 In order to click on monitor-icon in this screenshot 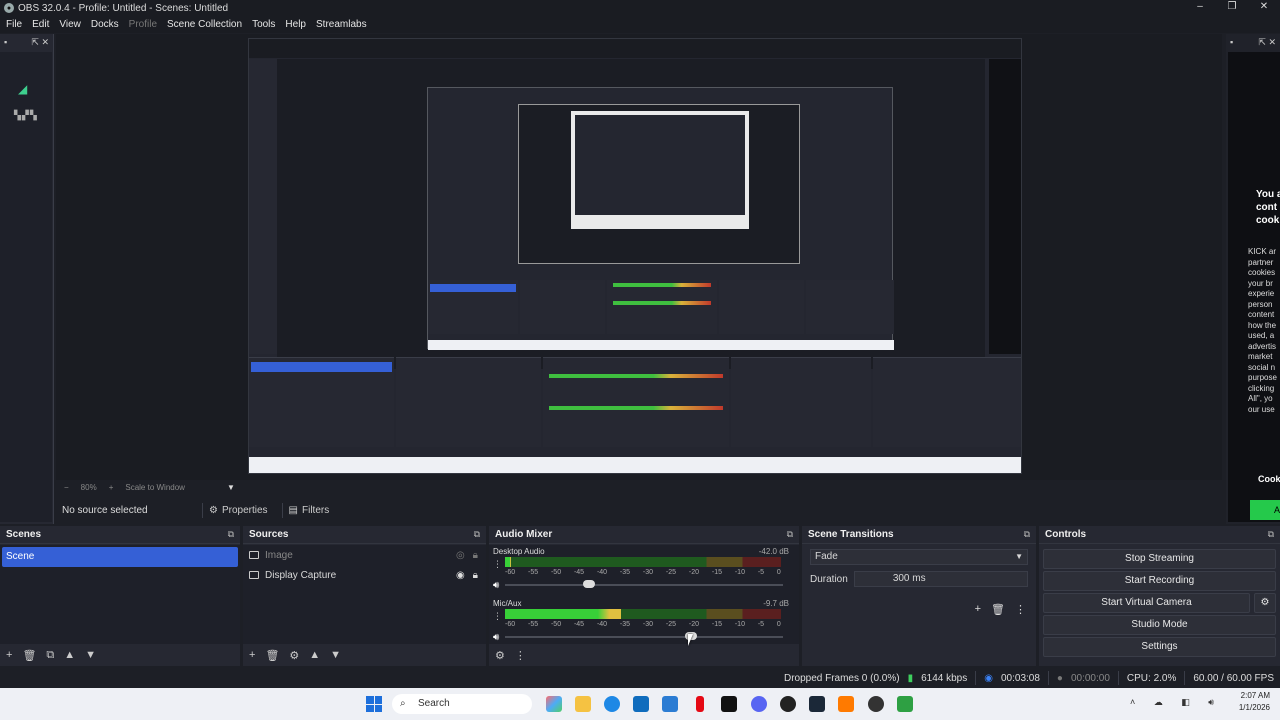, I will do `click(254, 575)`.